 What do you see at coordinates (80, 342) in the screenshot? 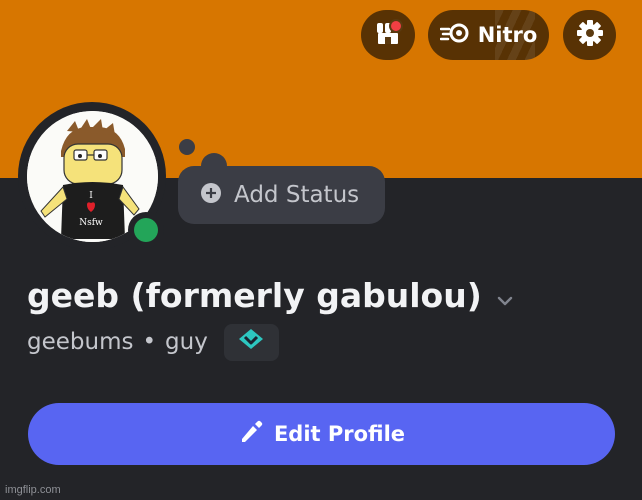
I see `username: geebums` at bounding box center [80, 342].